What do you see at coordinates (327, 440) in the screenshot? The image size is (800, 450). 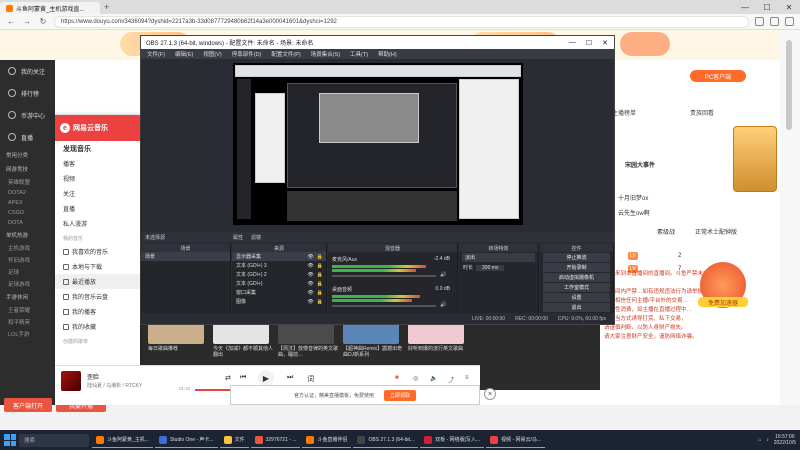 I see `taskbar-app: 斗鱼直播伴侣` at bounding box center [327, 440].